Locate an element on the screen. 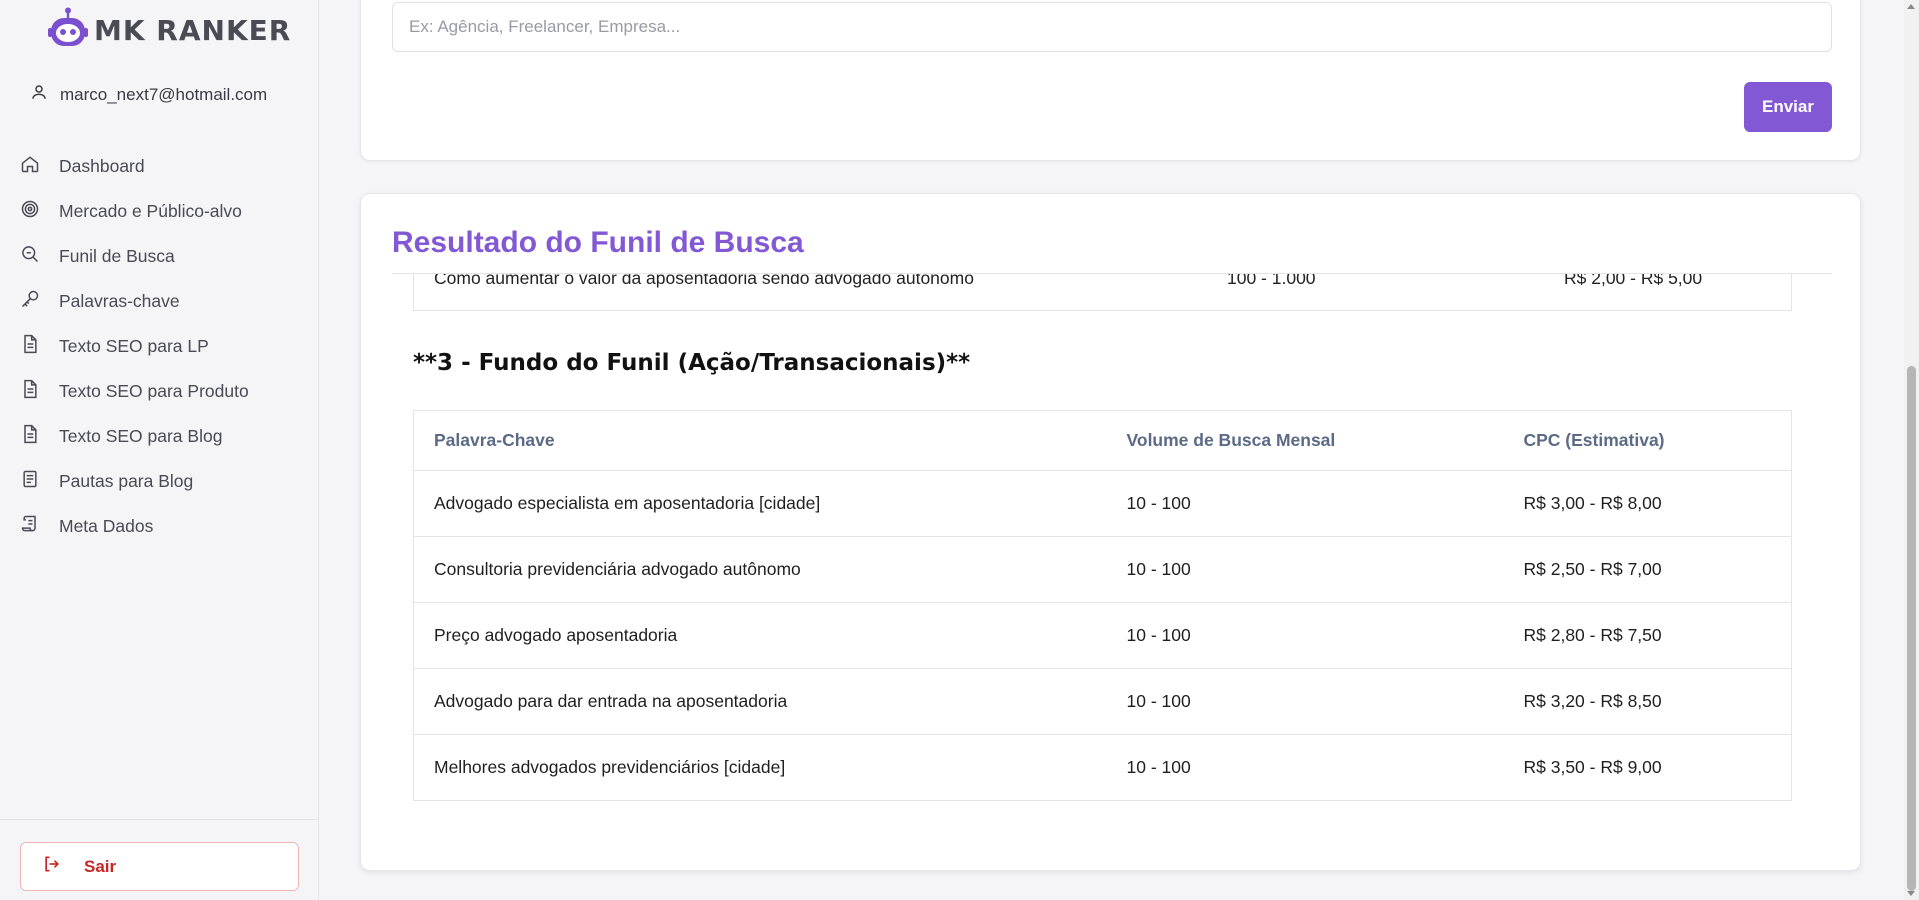 The height and width of the screenshot is (900, 1919). robot-logo-icon is located at coordinates (68, 30).